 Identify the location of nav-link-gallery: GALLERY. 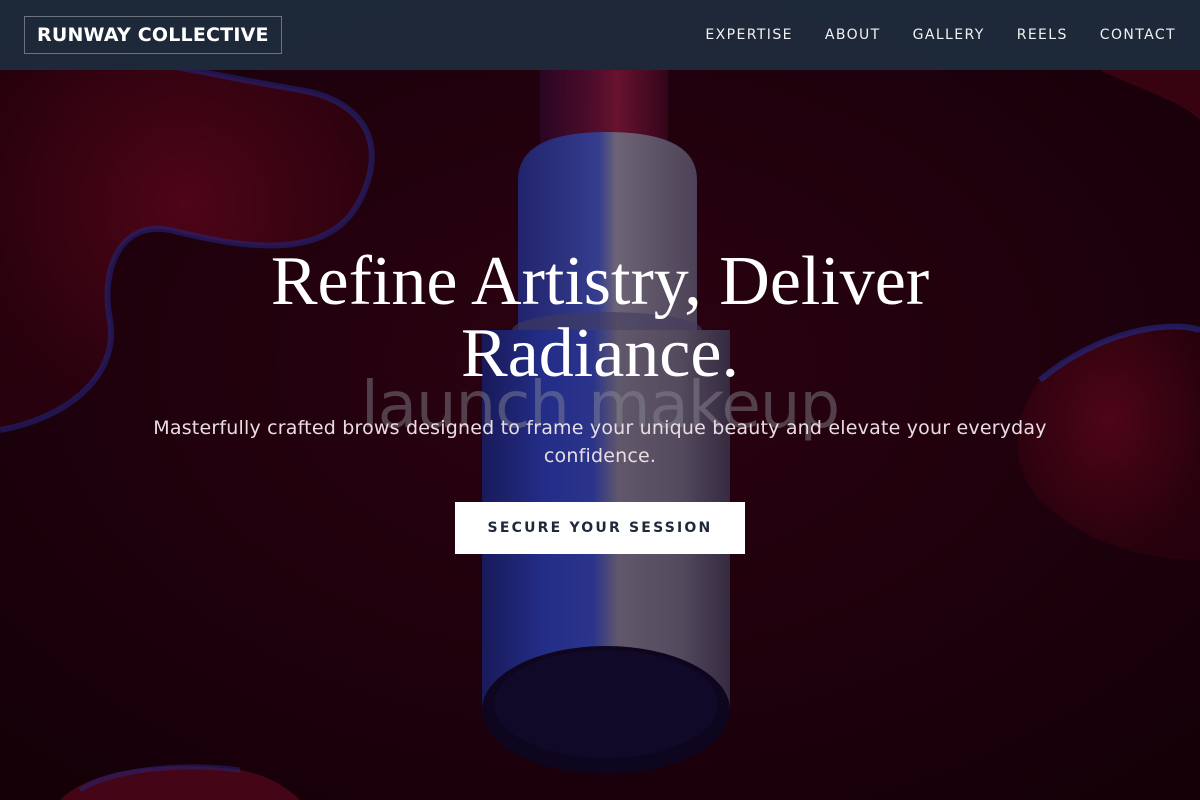
(949, 35).